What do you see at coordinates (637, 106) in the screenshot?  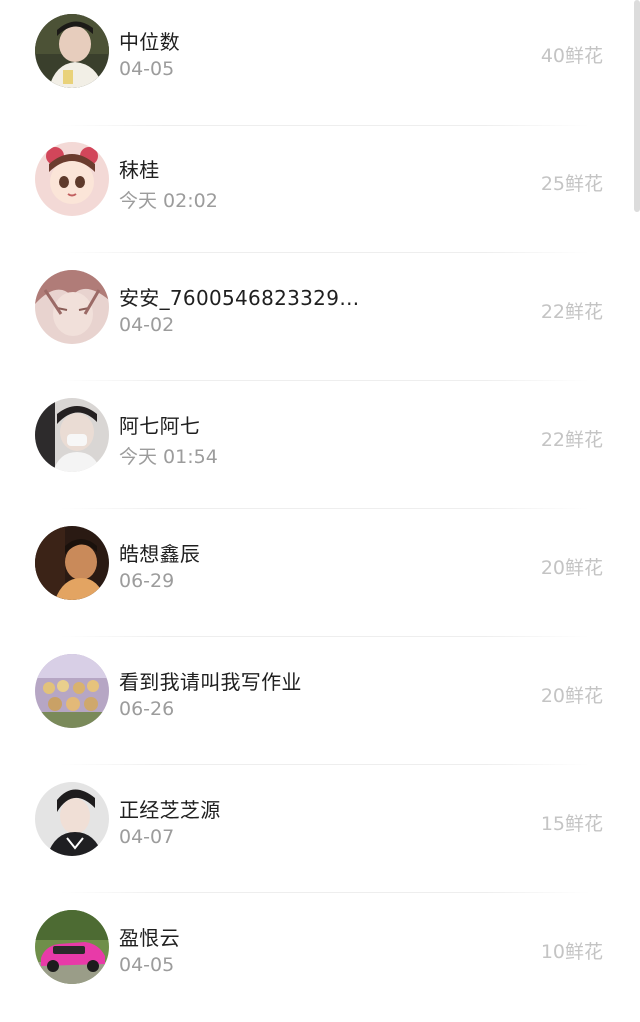 I see `scrollbar` at bounding box center [637, 106].